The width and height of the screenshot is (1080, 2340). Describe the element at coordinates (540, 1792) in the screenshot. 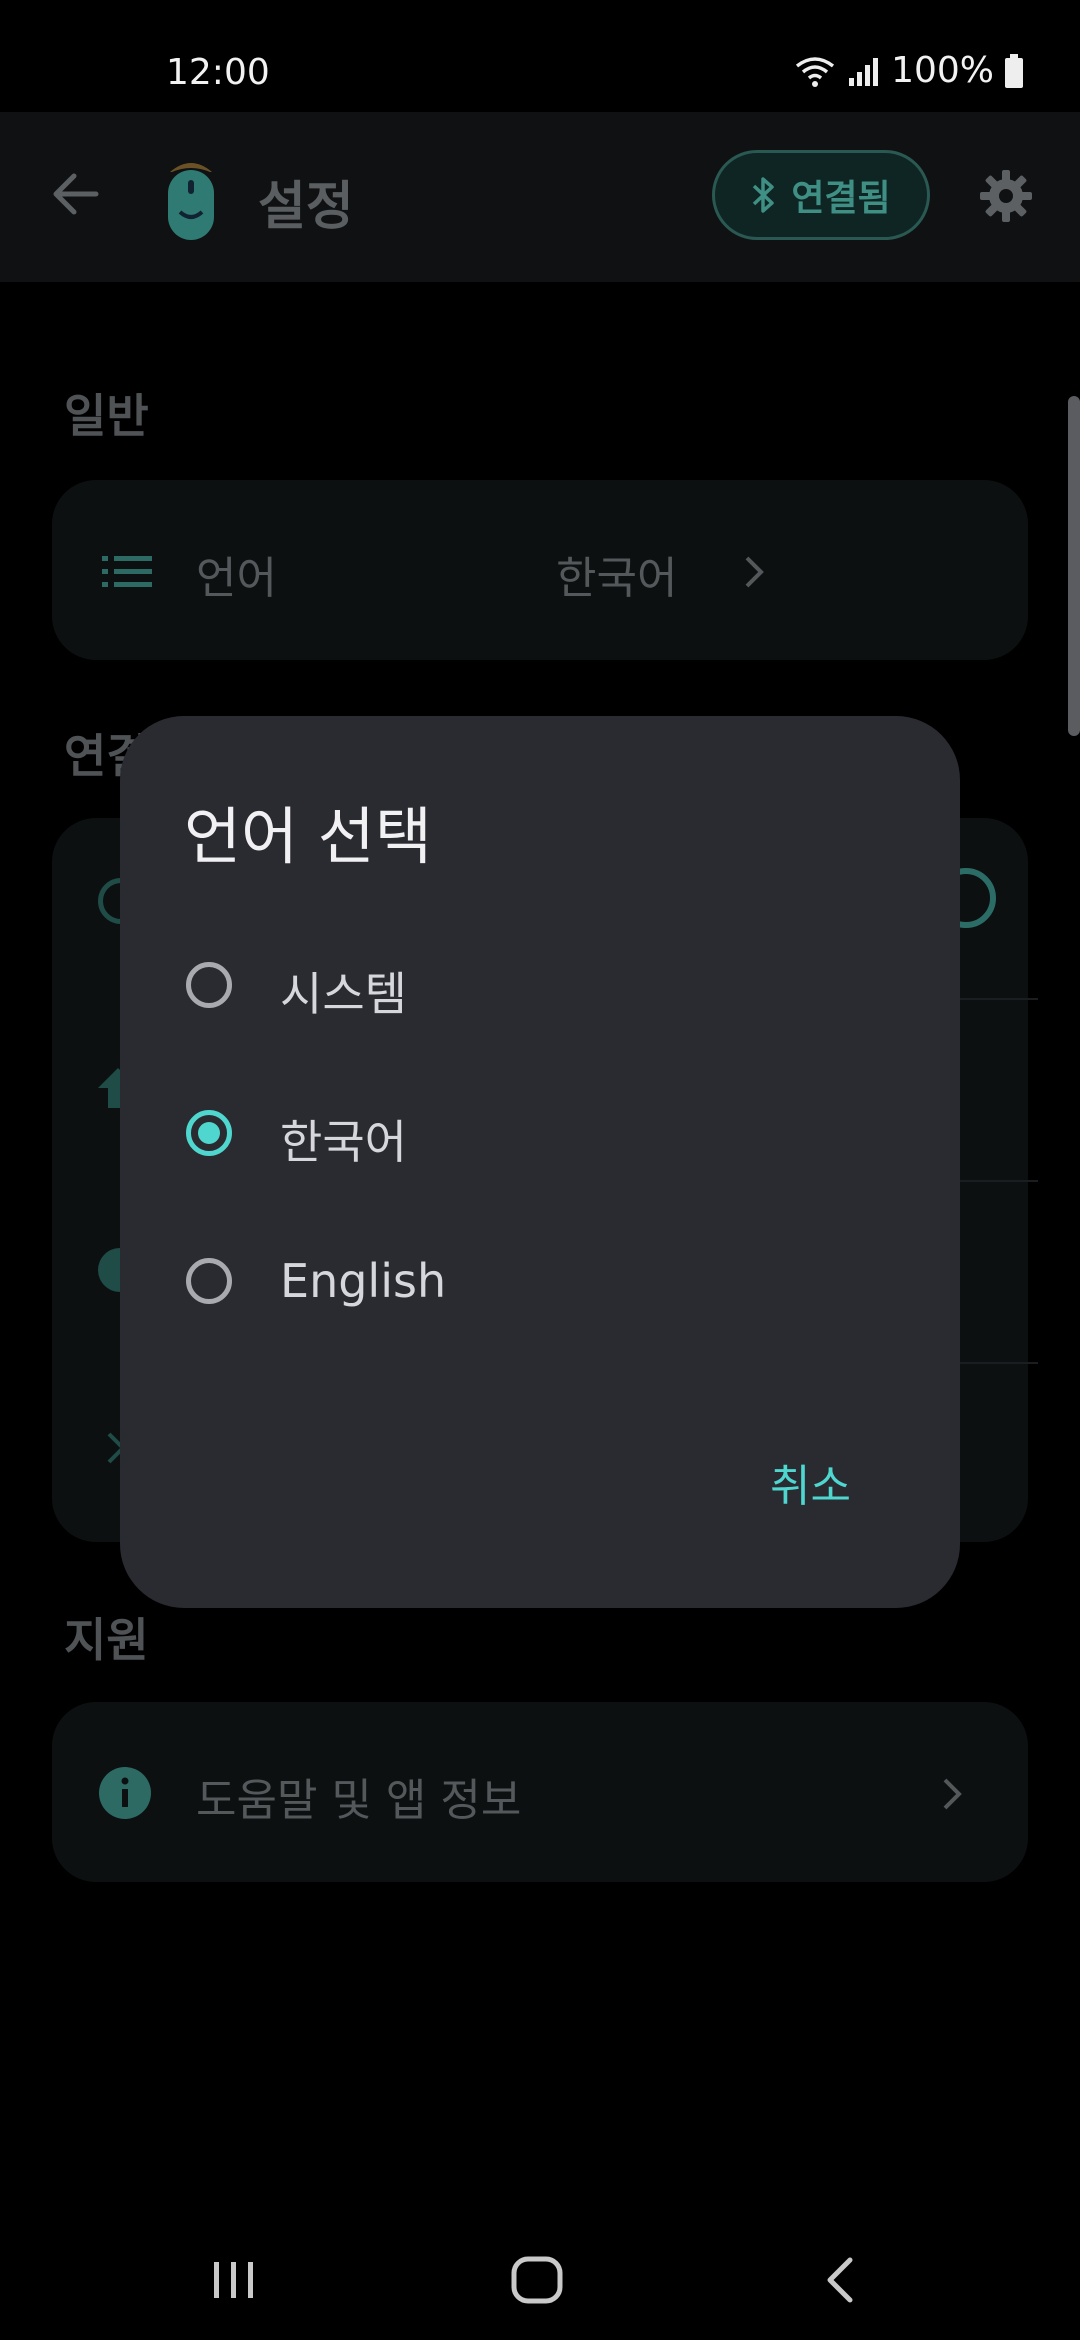

I see `help-about-row: 도움말 및 앱 정보` at that location.